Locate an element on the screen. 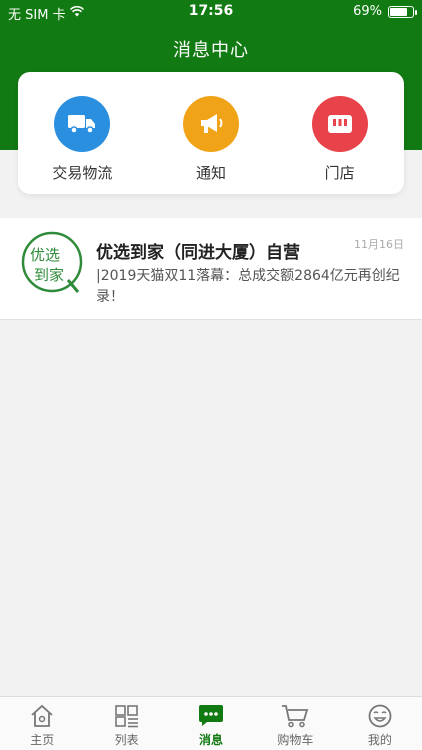 Image resolution: width=422 pixels, height=750 pixels. tab-home: 主页 is located at coordinates (42, 723).